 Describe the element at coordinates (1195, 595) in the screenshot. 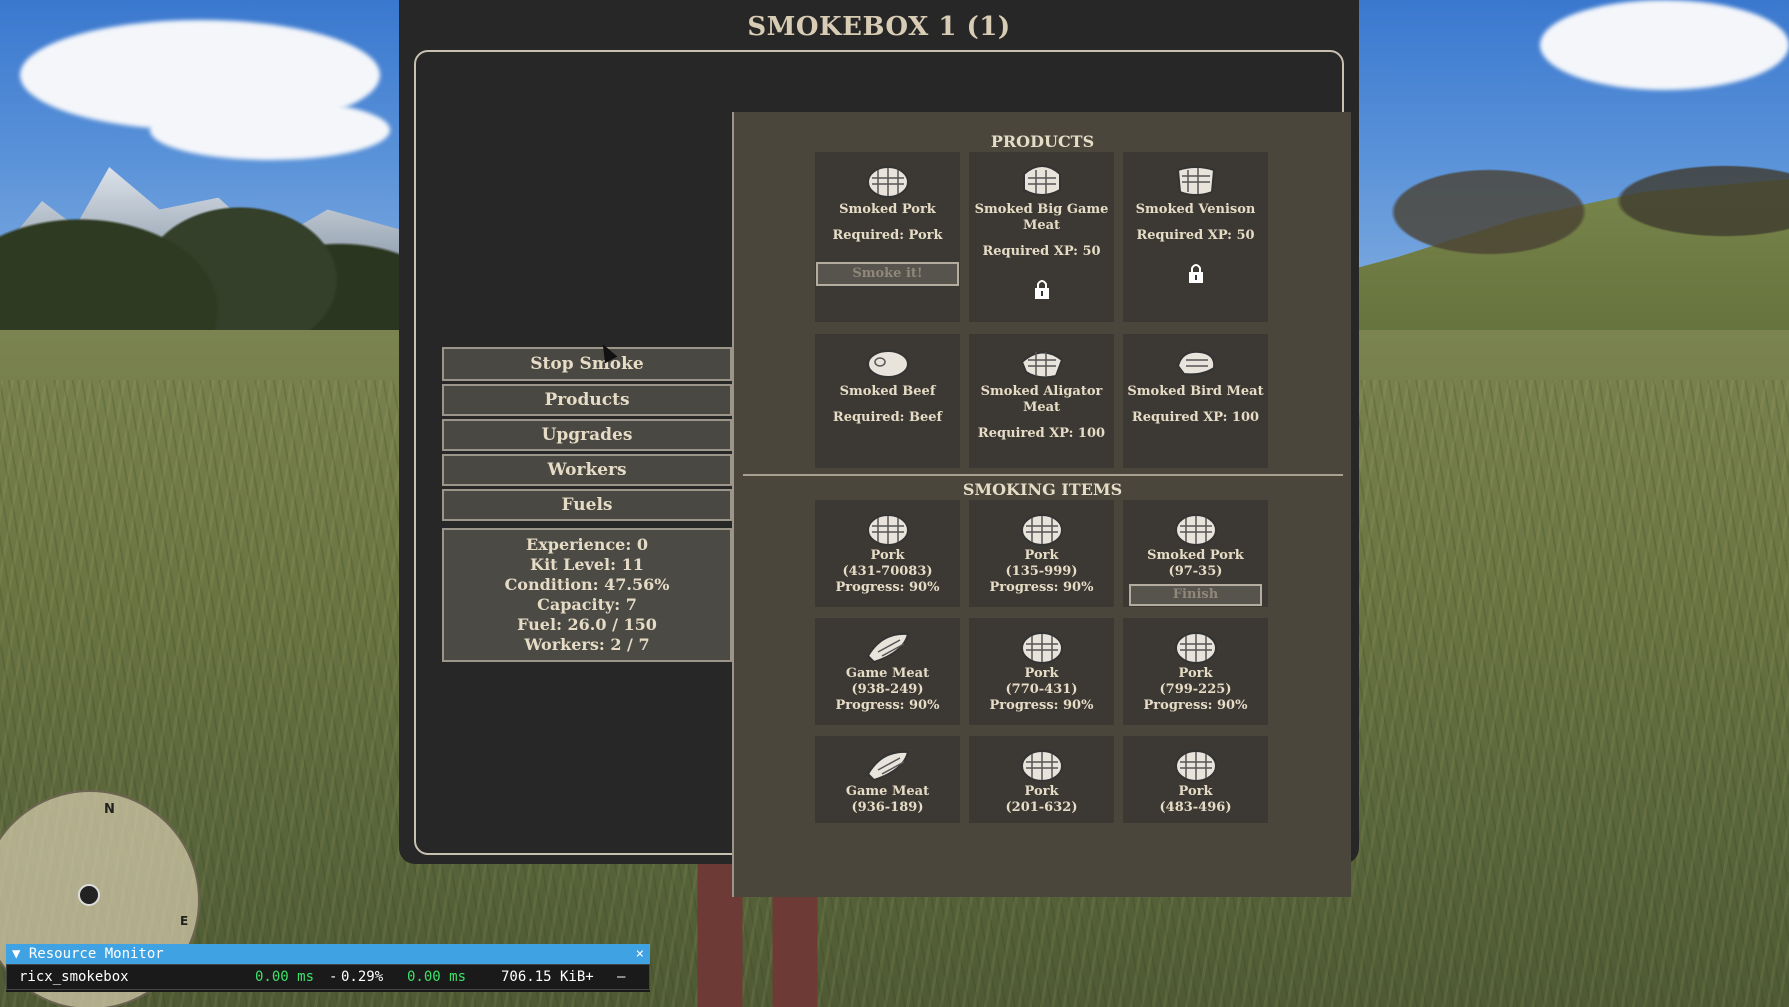

I see `finish-button: Finish` at that location.